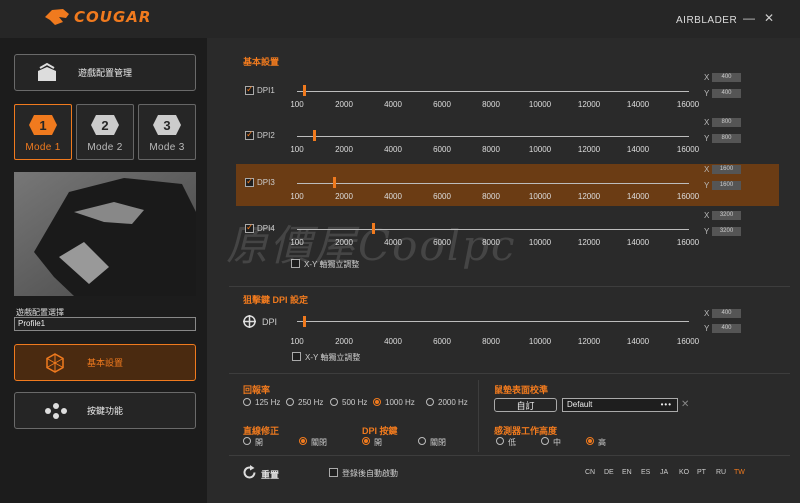 The image size is (800, 503). What do you see at coordinates (43, 147) in the screenshot?
I see `mode-1-label: Mode 1` at bounding box center [43, 147].